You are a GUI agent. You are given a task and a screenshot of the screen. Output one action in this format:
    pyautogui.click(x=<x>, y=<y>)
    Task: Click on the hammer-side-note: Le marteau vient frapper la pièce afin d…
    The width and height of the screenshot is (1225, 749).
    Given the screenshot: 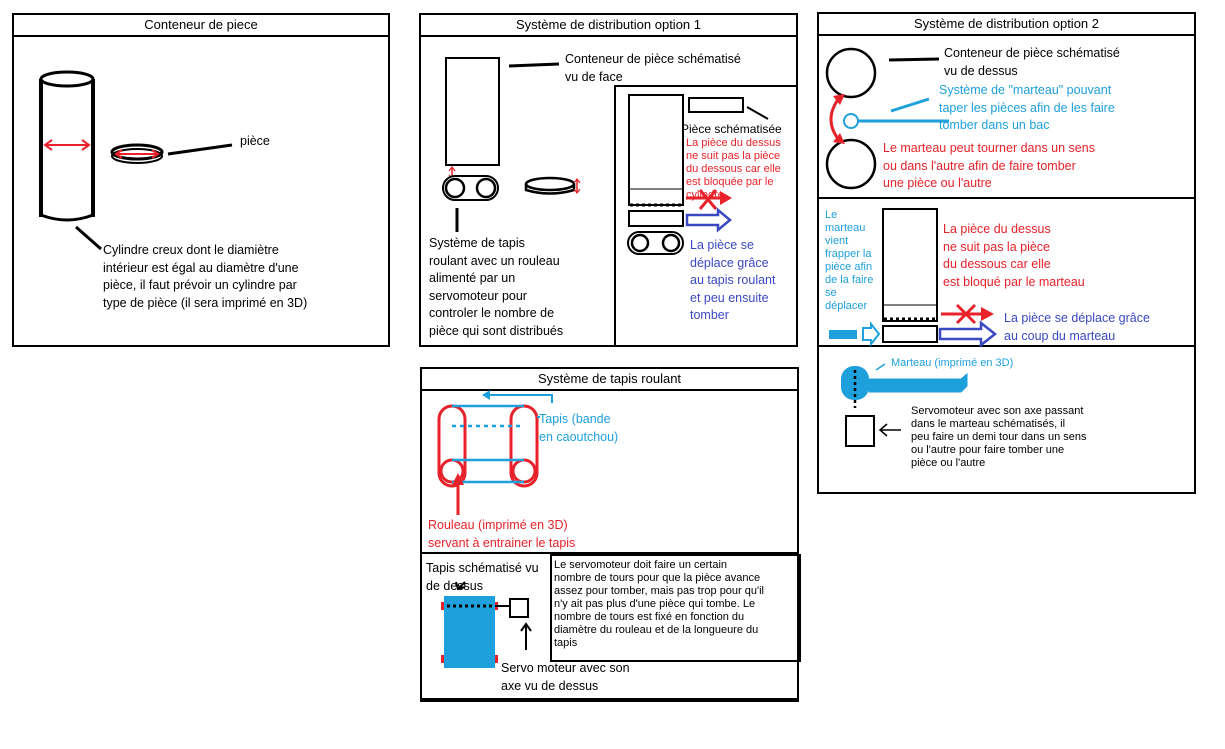 What is the action you would take?
    pyautogui.click(x=849, y=260)
    